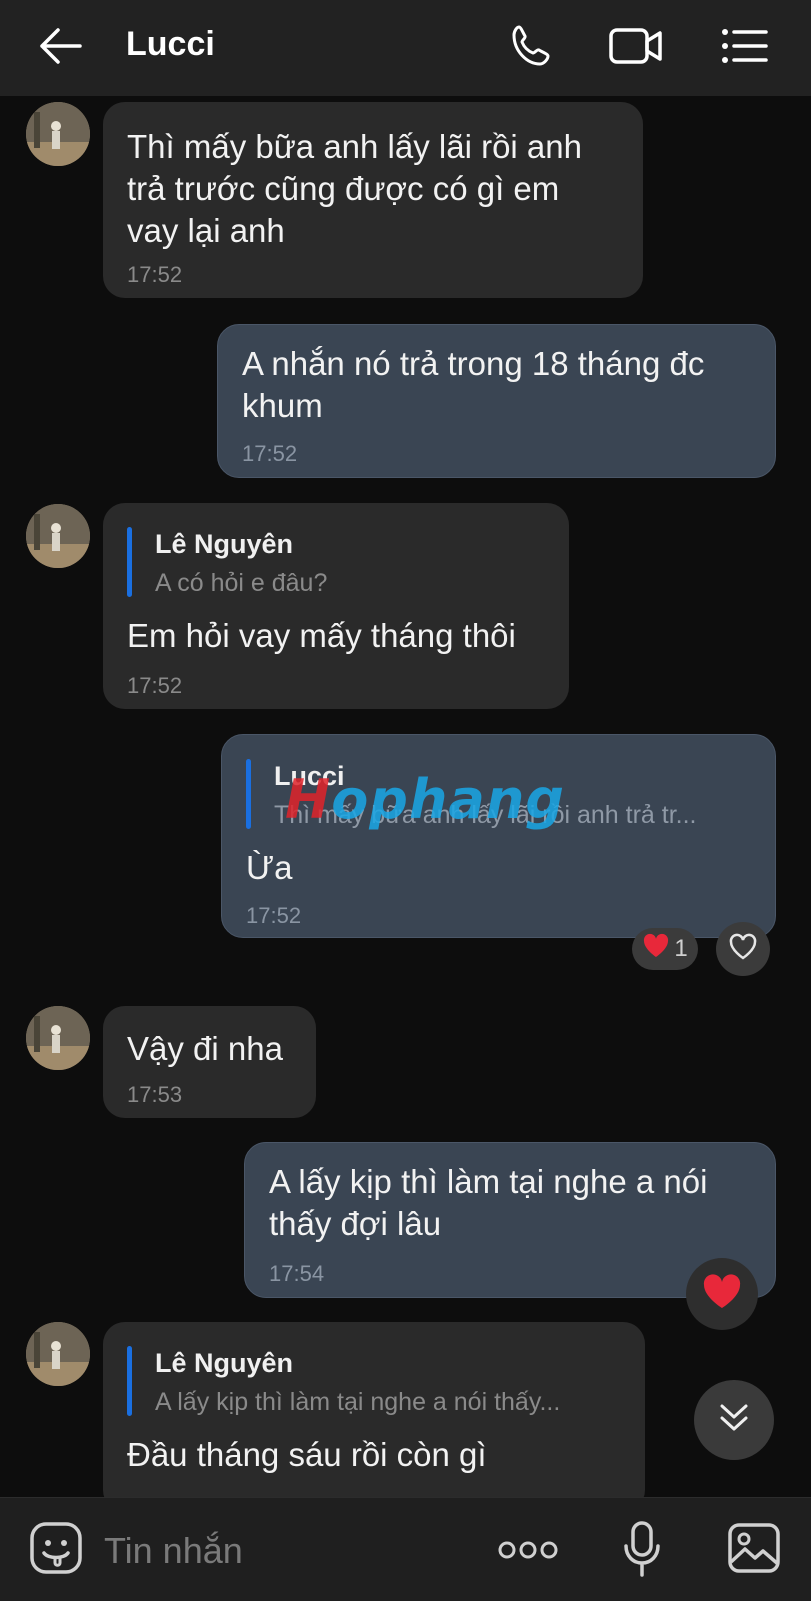 Image resolution: width=811 pixels, height=1601 pixels. What do you see at coordinates (56, 1548) in the screenshot?
I see `sticker-icon` at bounding box center [56, 1548].